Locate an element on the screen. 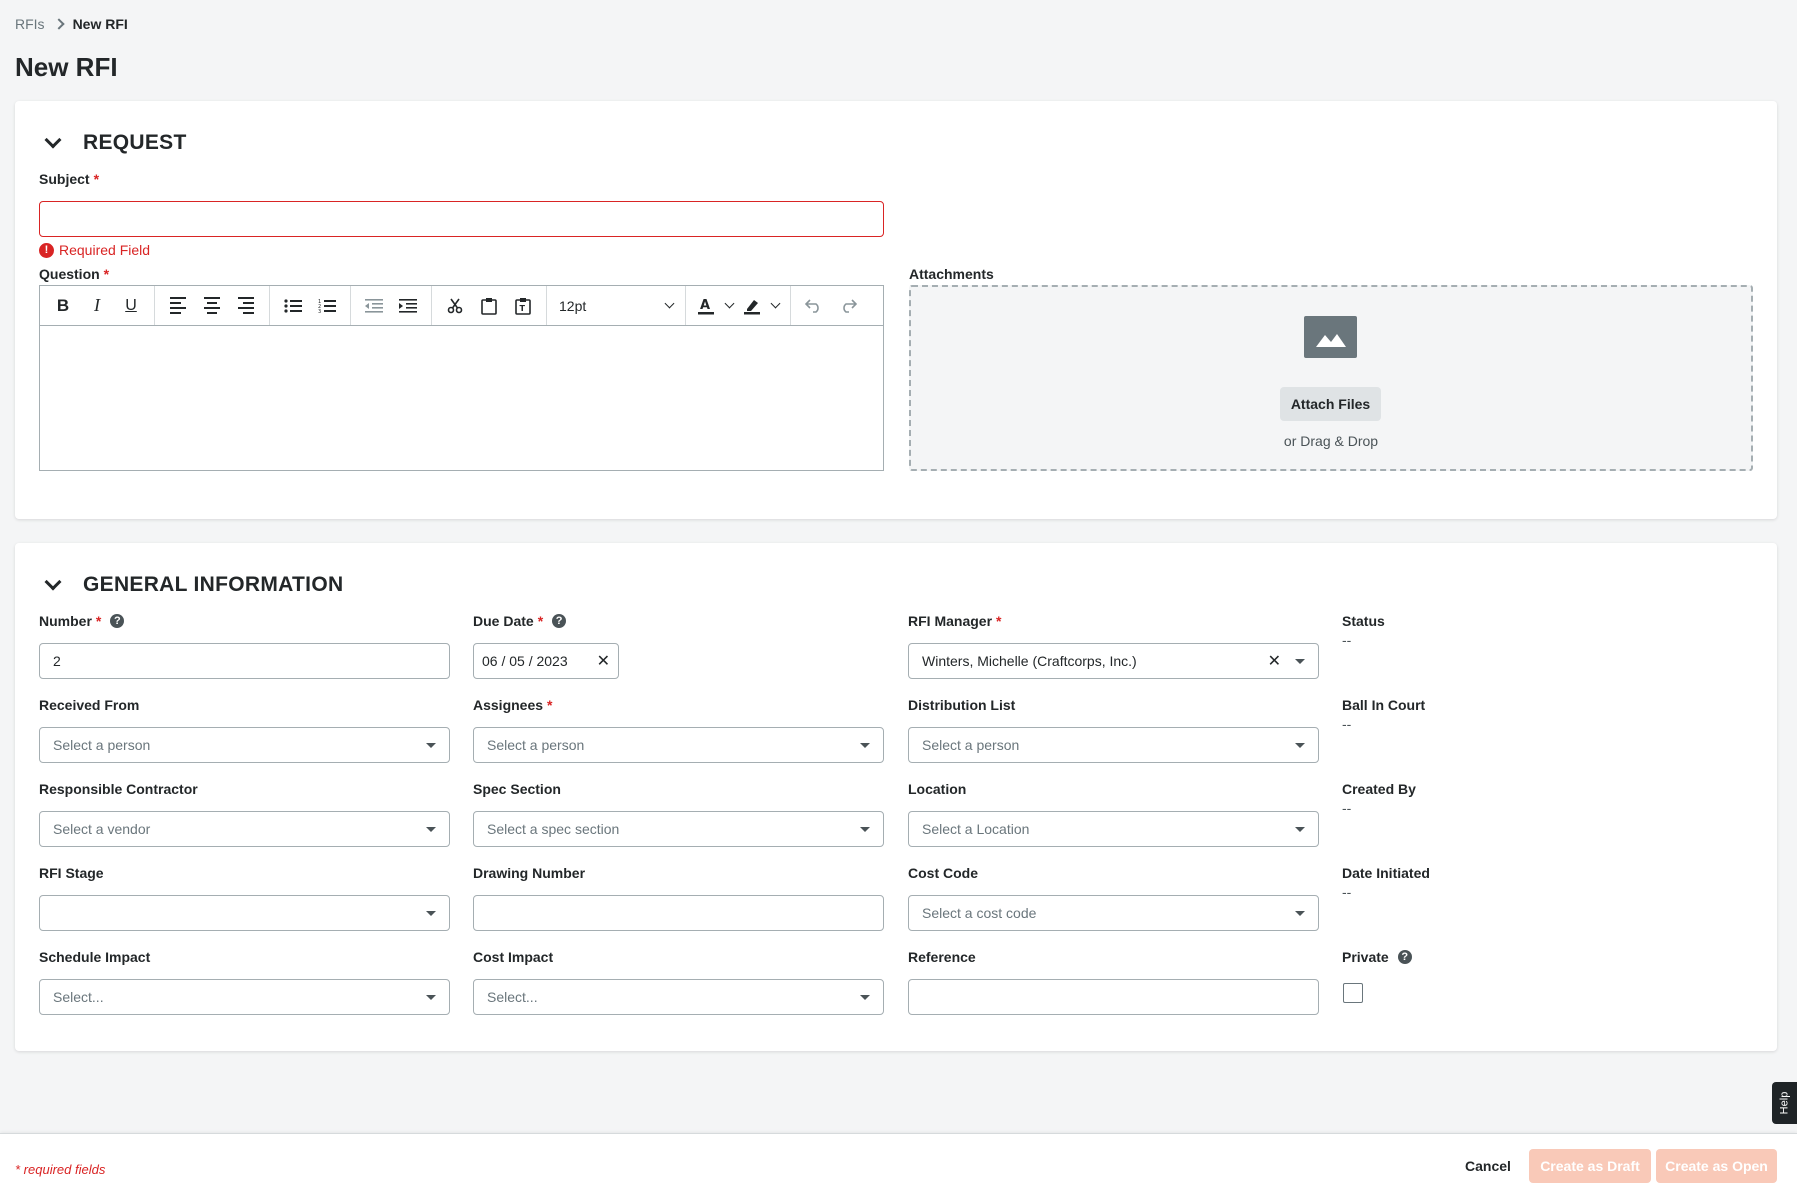 This screenshot has width=1797, height=1193. outdent-icon is located at coordinates (374, 305).